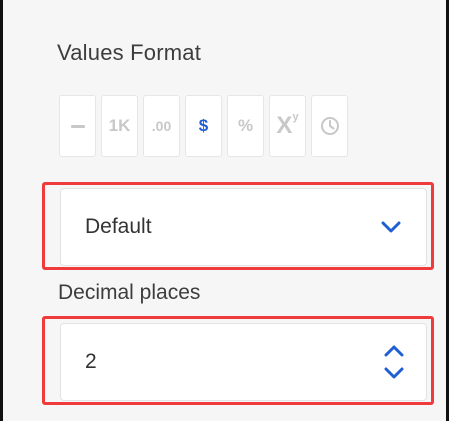  I want to click on thousands-label: 1K, so click(119, 125).